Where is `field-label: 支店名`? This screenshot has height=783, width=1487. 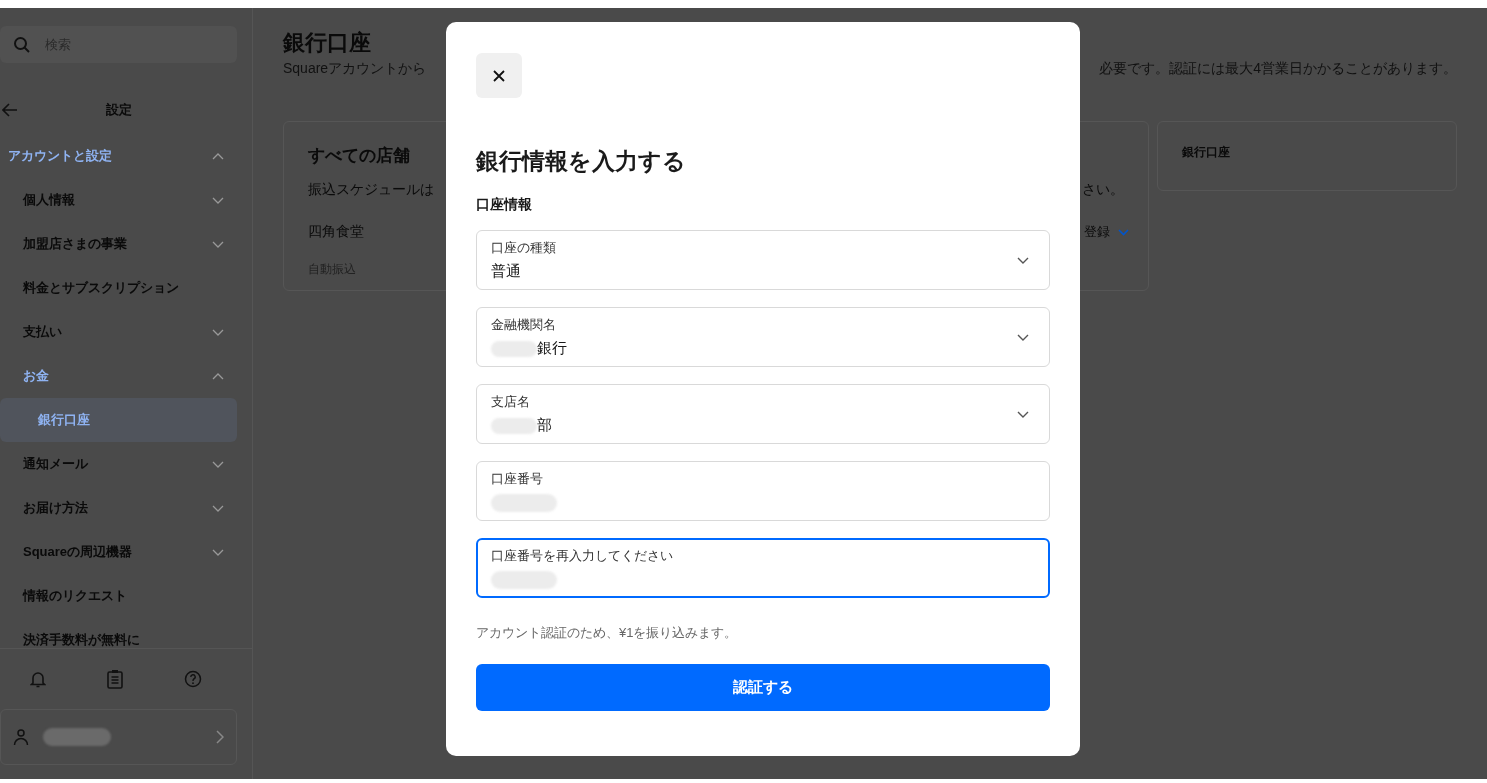 field-label: 支店名 is located at coordinates (511, 401).